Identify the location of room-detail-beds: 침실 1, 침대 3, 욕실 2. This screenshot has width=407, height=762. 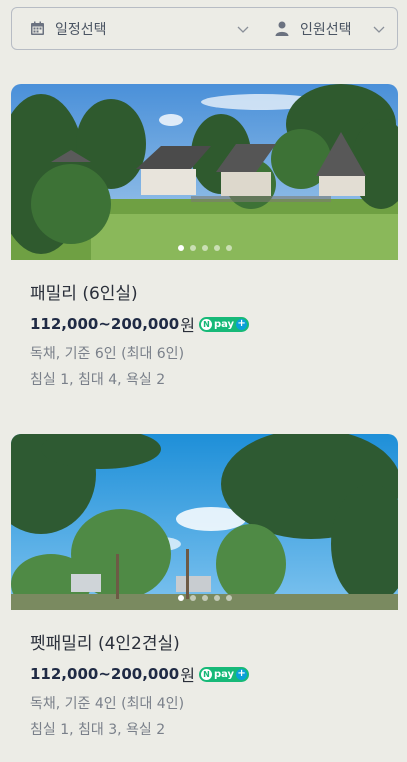
(98, 730).